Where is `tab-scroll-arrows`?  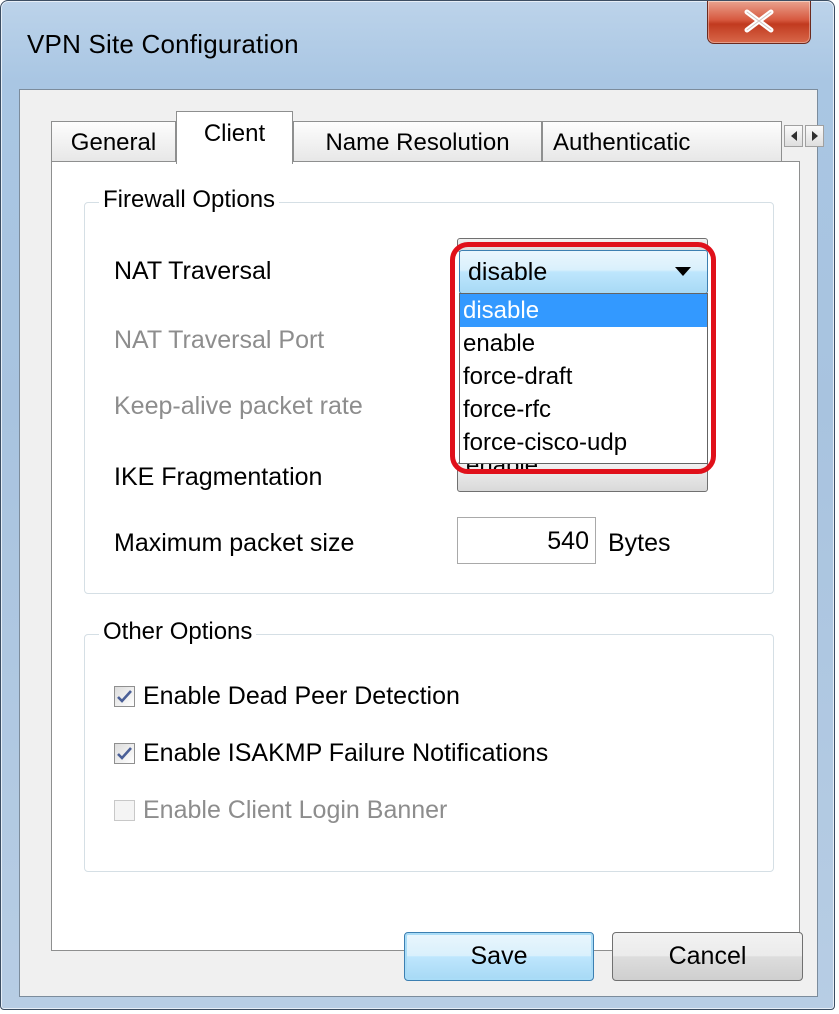 tab-scroll-arrows is located at coordinates (804, 136).